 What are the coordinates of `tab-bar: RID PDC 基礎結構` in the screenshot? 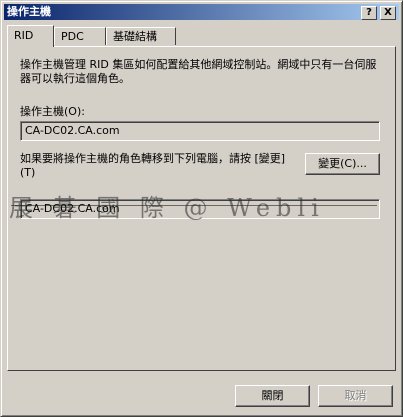 It's located at (202, 36).